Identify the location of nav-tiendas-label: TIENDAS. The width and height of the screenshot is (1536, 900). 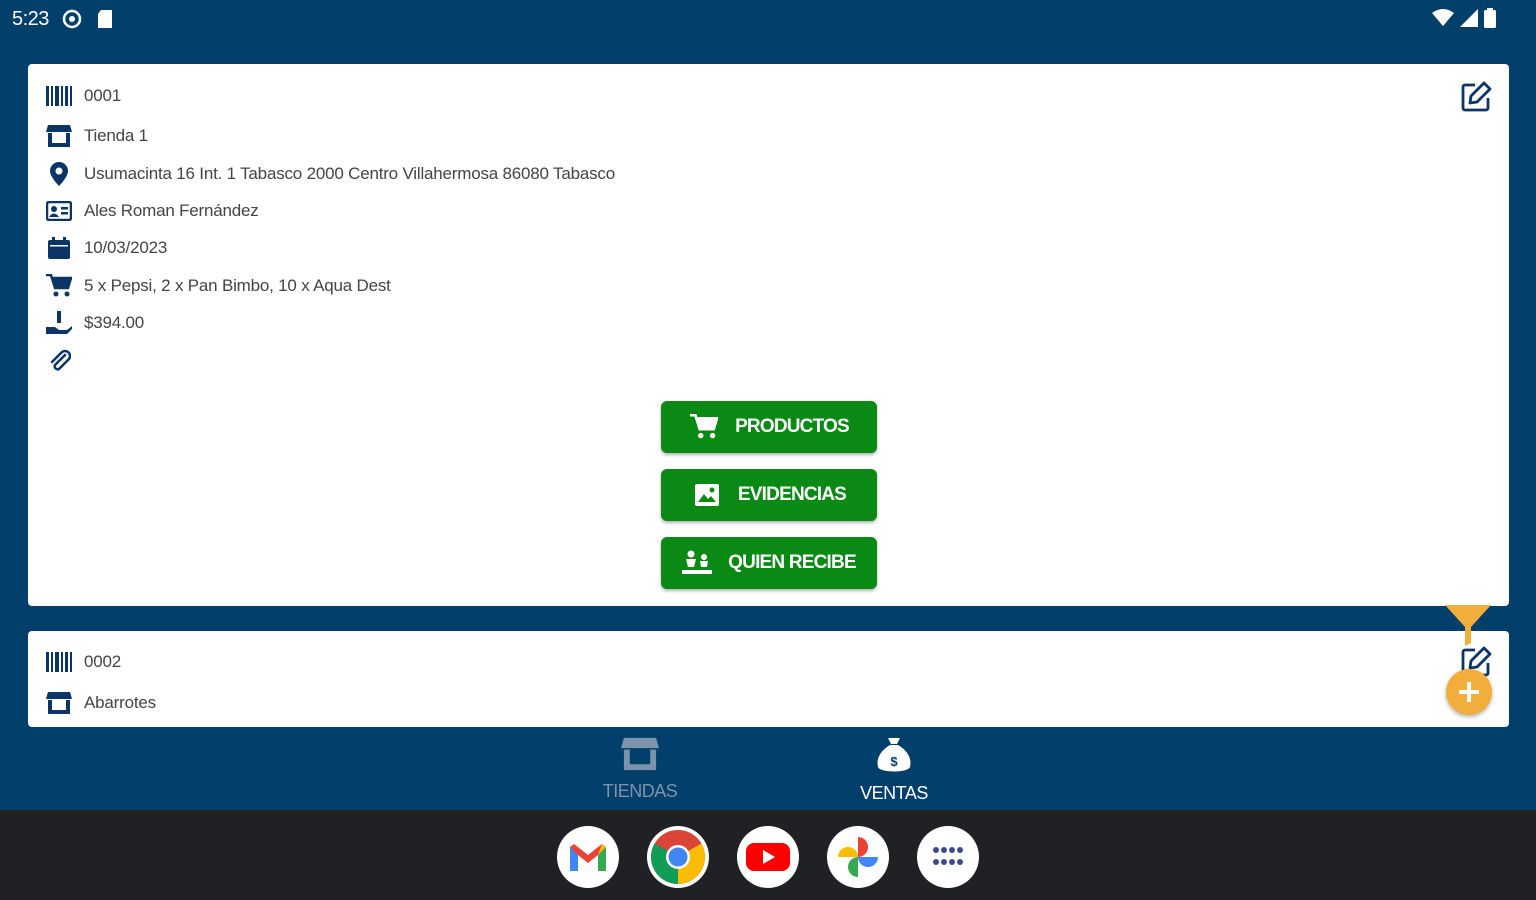
(640, 791).